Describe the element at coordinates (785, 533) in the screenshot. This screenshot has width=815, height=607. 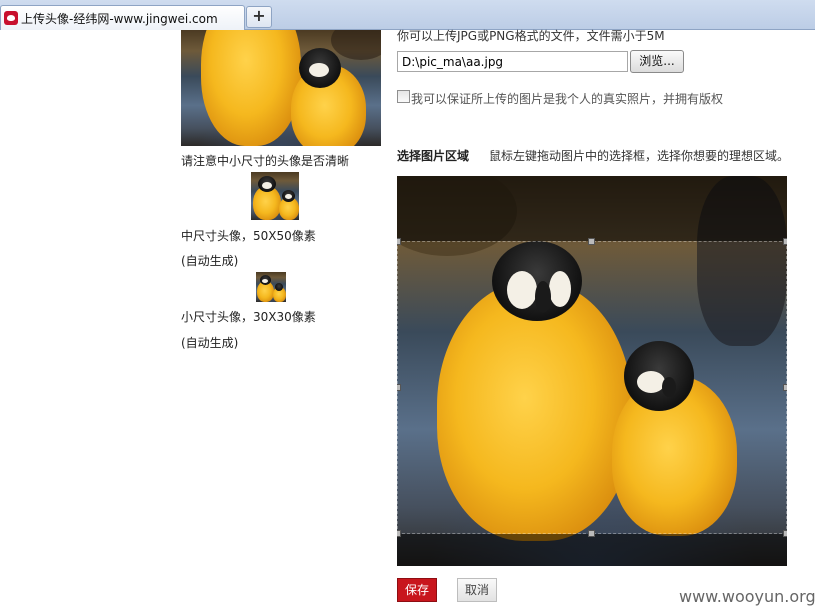
I see `crop-handle-se` at that location.